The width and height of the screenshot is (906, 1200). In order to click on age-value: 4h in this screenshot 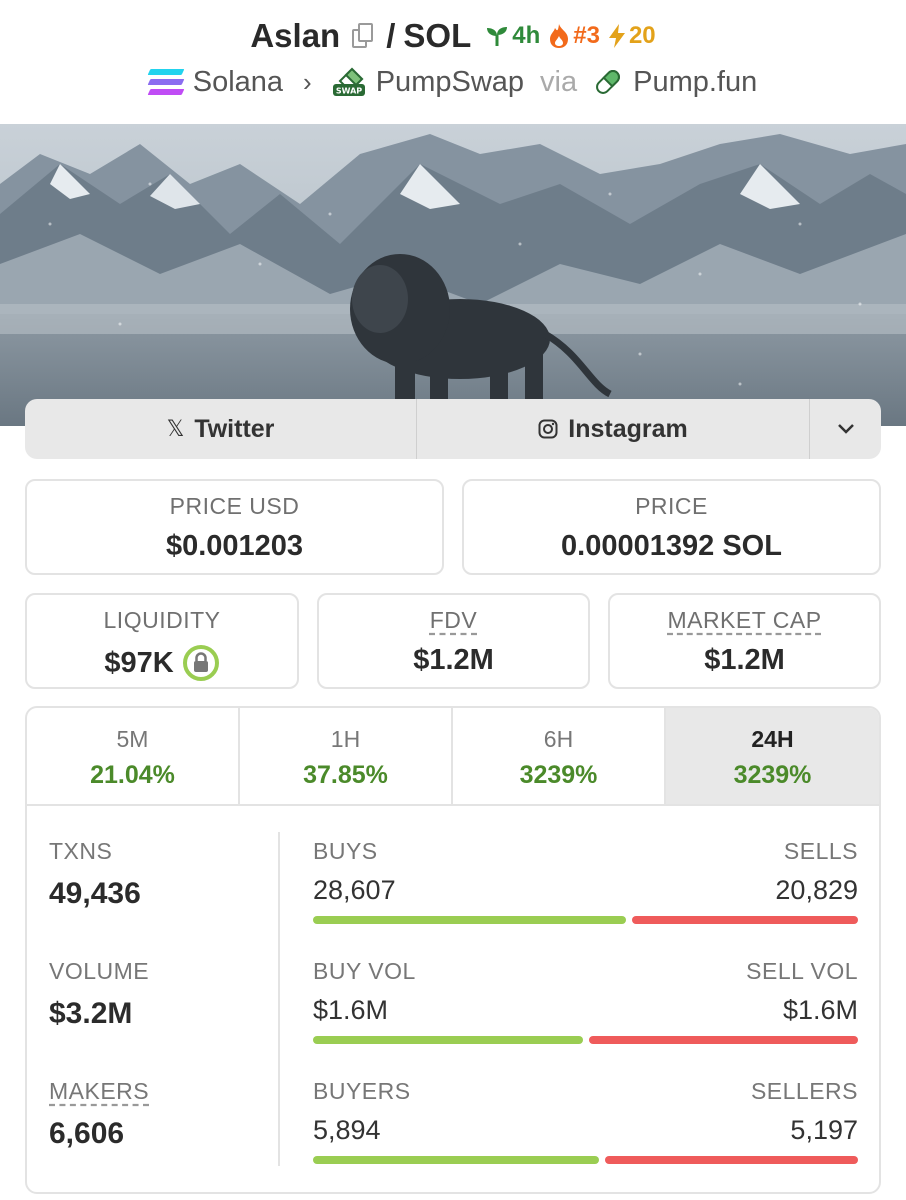, I will do `click(526, 35)`.